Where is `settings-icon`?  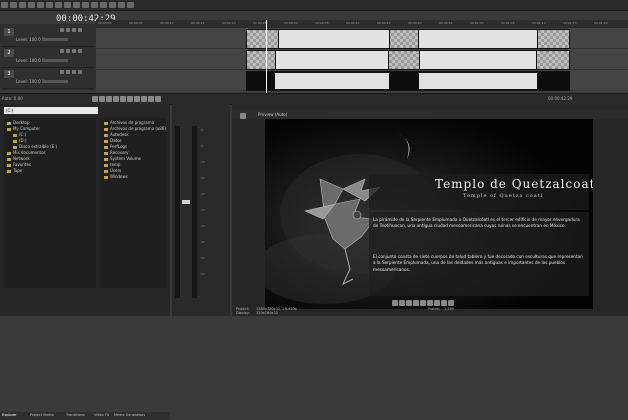 settings-icon is located at coordinates (243, 116).